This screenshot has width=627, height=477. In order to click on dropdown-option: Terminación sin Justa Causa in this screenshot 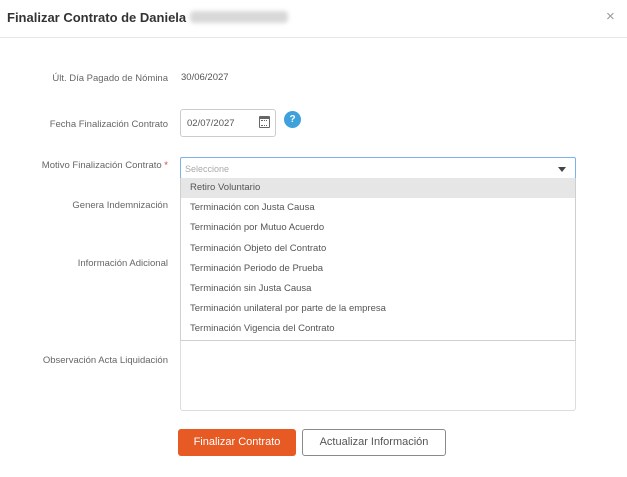, I will do `click(378, 289)`.